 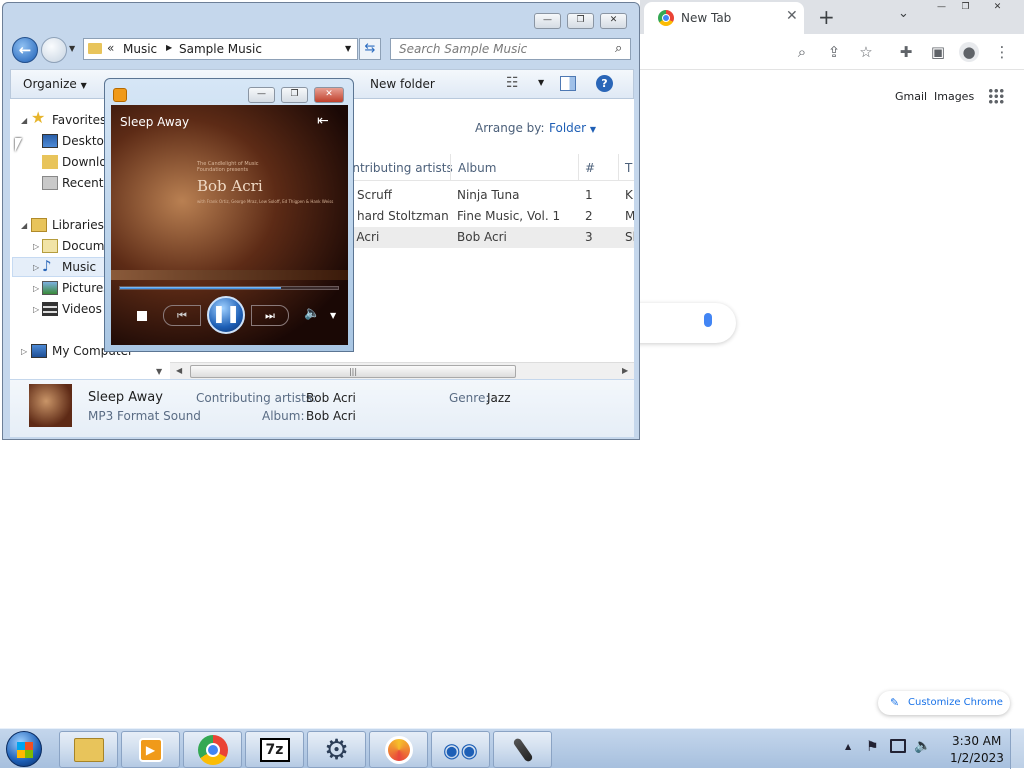 I want to click on horizontal-scrollbar: ◀ ||| ▶, so click(x=402, y=370).